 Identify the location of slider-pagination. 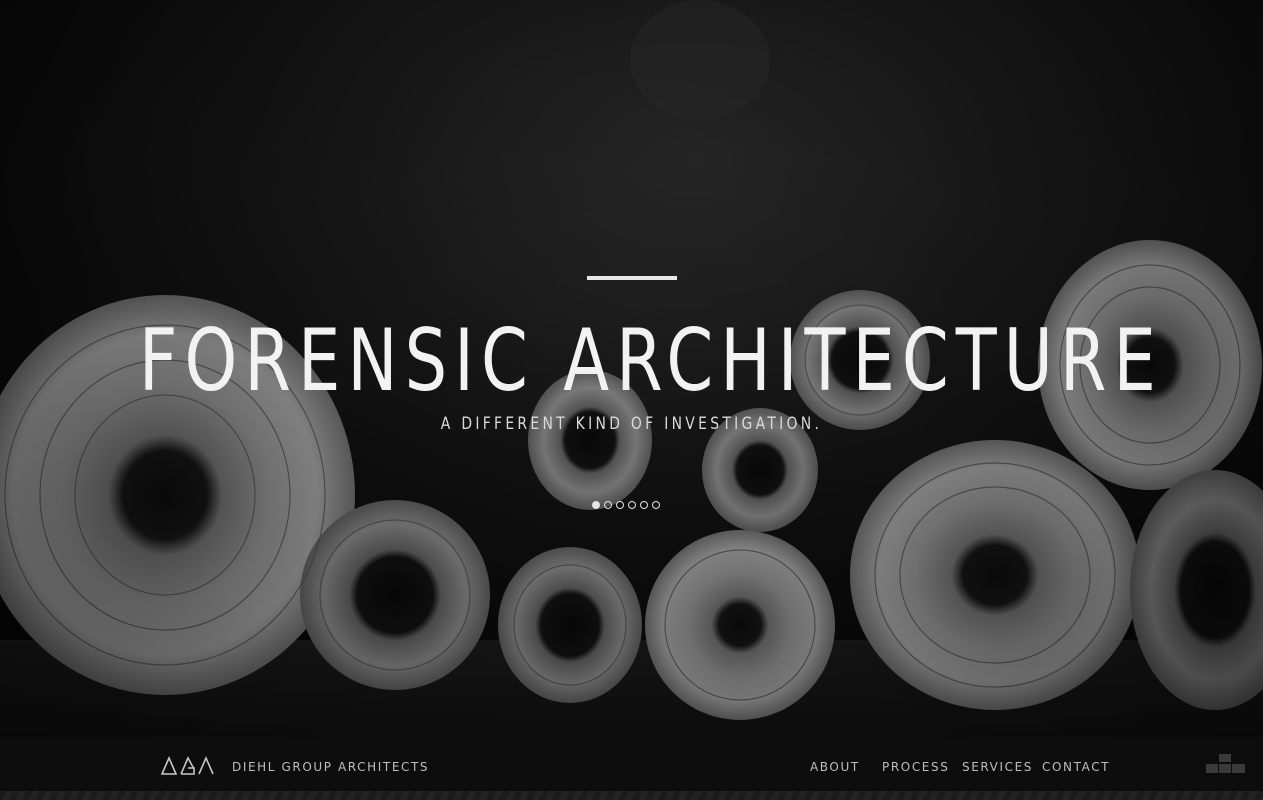
(626, 506).